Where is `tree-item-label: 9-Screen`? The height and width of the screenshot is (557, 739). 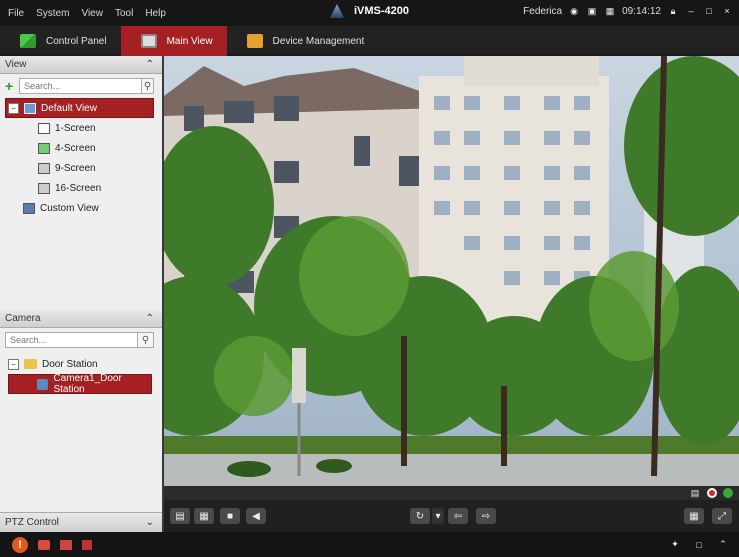 tree-item-label: 9-Screen is located at coordinates (75, 168).